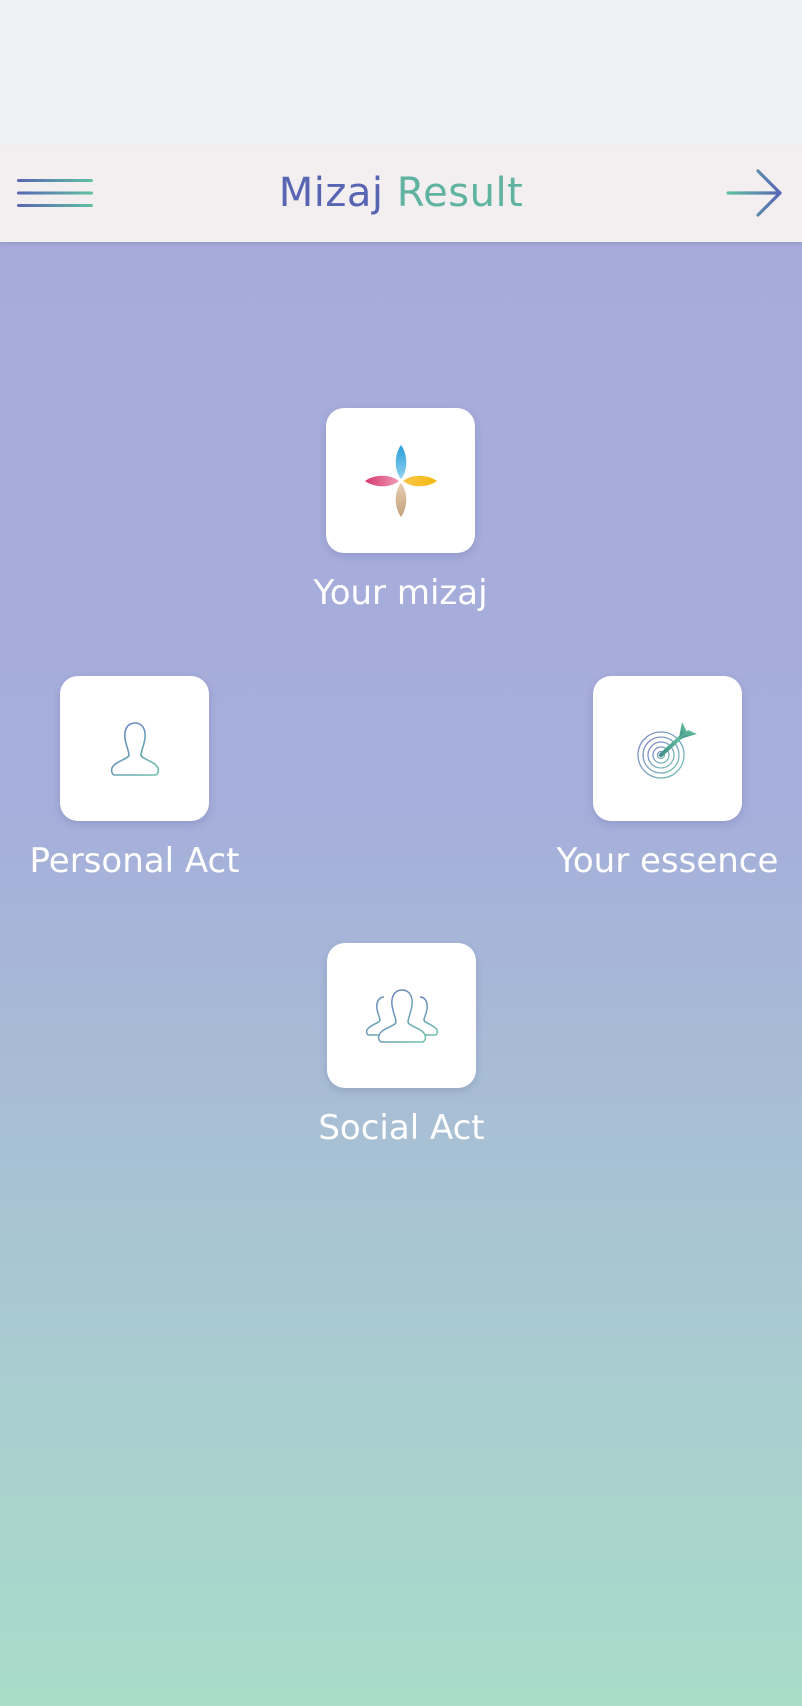 The image size is (802, 1706). What do you see at coordinates (460, 193) in the screenshot?
I see `title-part-result: Result` at bounding box center [460, 193].